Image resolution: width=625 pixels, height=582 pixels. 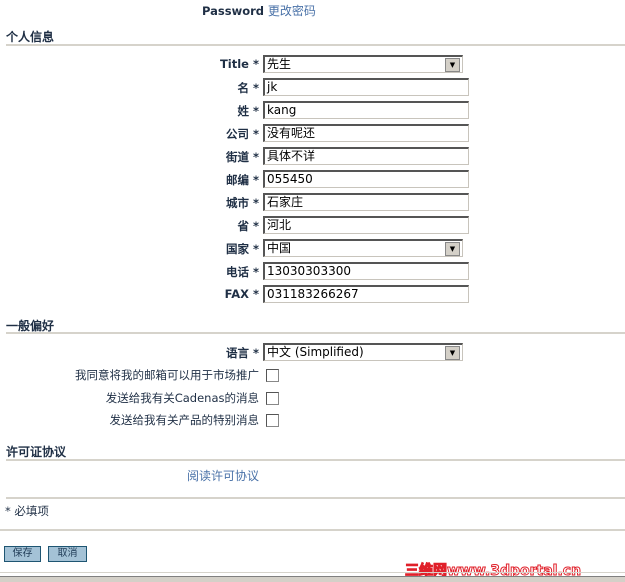 What do you see at coordinates (291, 156) in the screenshot?
I see `field-value: 具体不详` at bounding box center [291, 156].